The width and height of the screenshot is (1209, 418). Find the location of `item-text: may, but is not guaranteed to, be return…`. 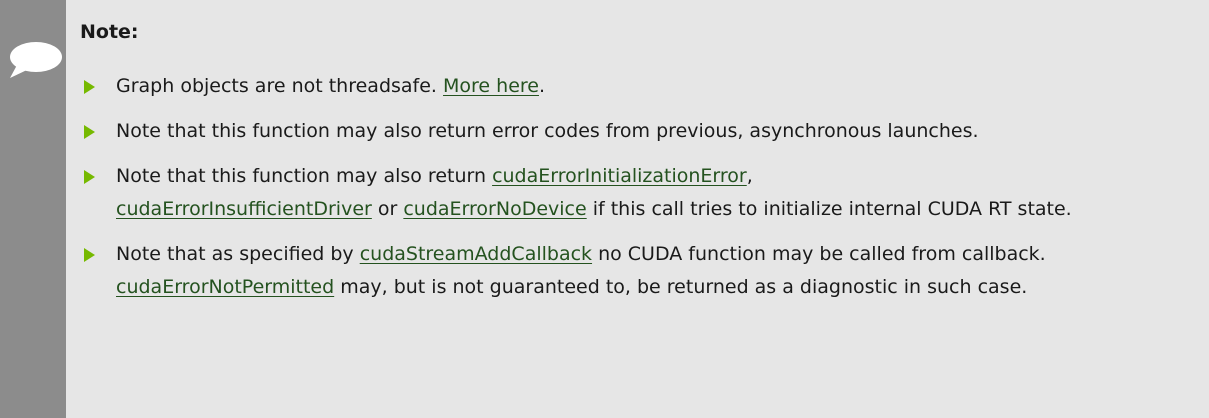

item-text: may, but is not guaranteed to, be return… is located at coordinates (681, 287).